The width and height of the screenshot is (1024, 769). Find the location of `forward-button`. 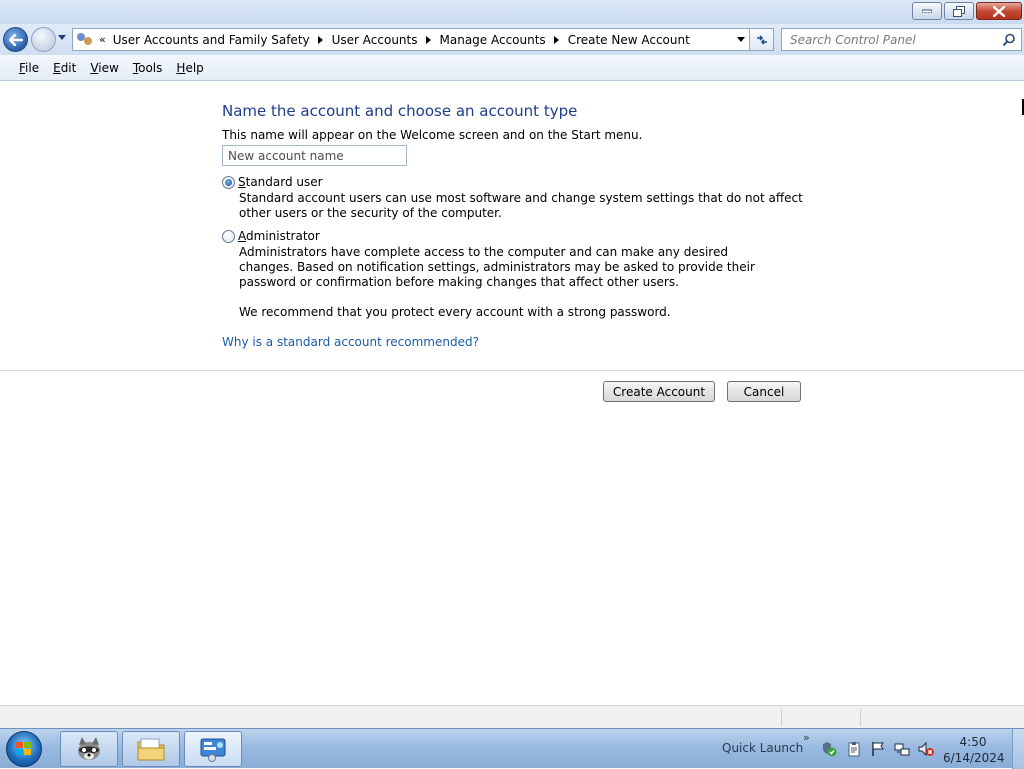

forward-button is located at coordinates (43, 39).